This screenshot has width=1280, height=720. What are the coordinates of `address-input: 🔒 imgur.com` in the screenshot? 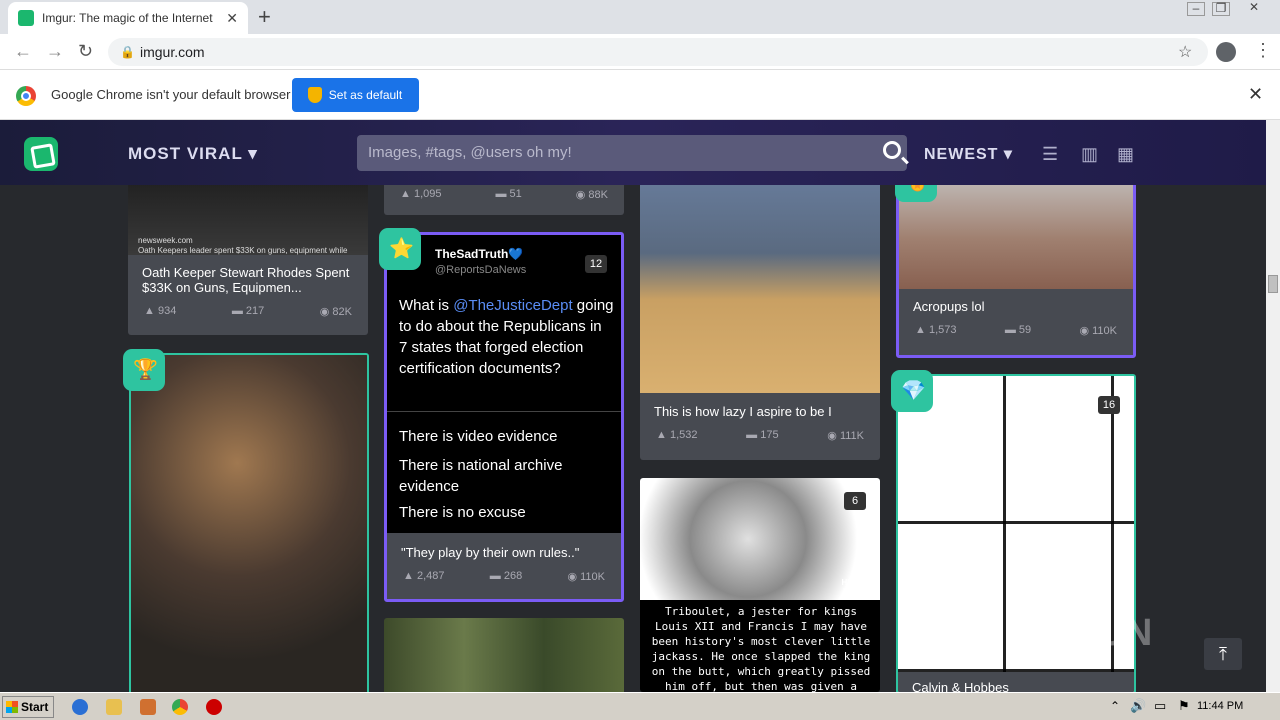 It's located at (658, 52).